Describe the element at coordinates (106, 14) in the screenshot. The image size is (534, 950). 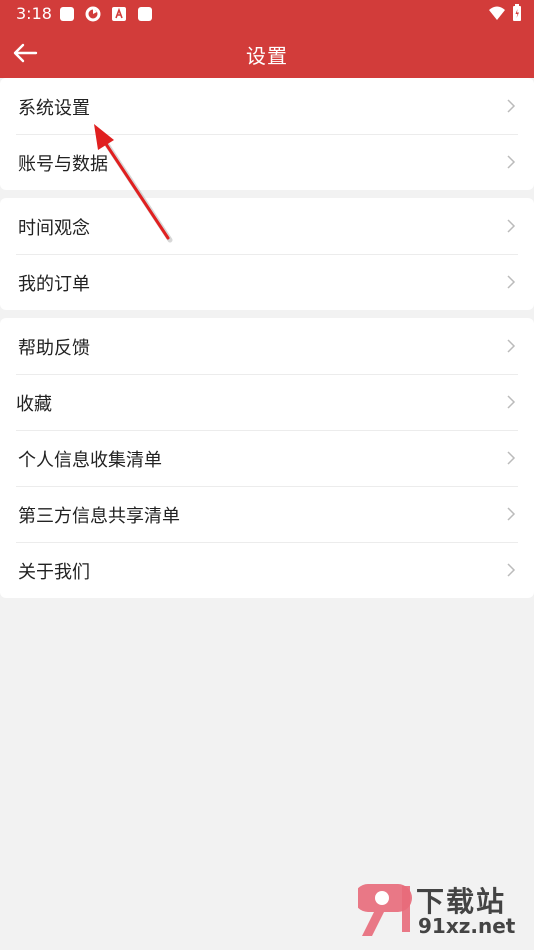
I see `status-notification-icons` at that location.